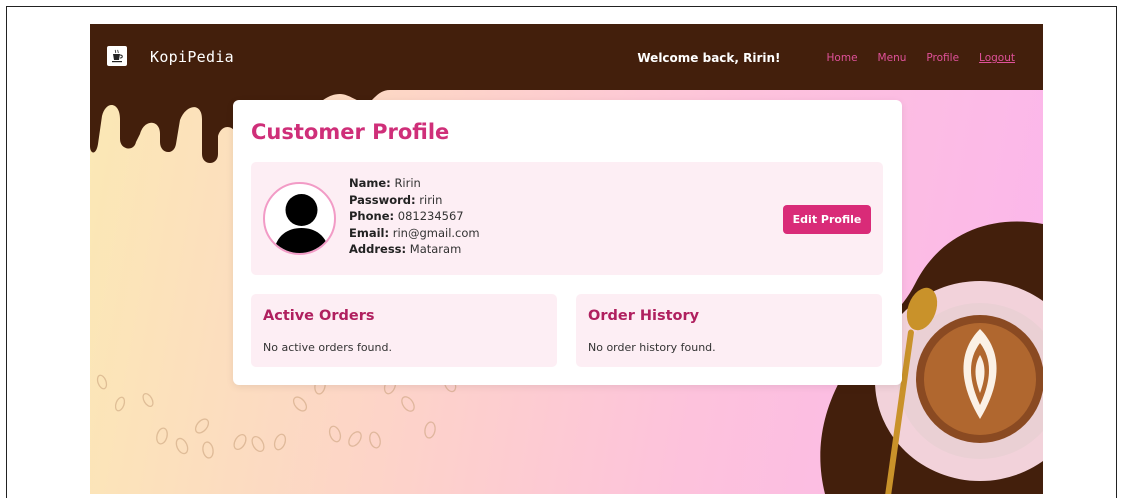  Describe the element at coordinates (117, 56) in the screenshot. I see `coffee-cup-icon` at that location.